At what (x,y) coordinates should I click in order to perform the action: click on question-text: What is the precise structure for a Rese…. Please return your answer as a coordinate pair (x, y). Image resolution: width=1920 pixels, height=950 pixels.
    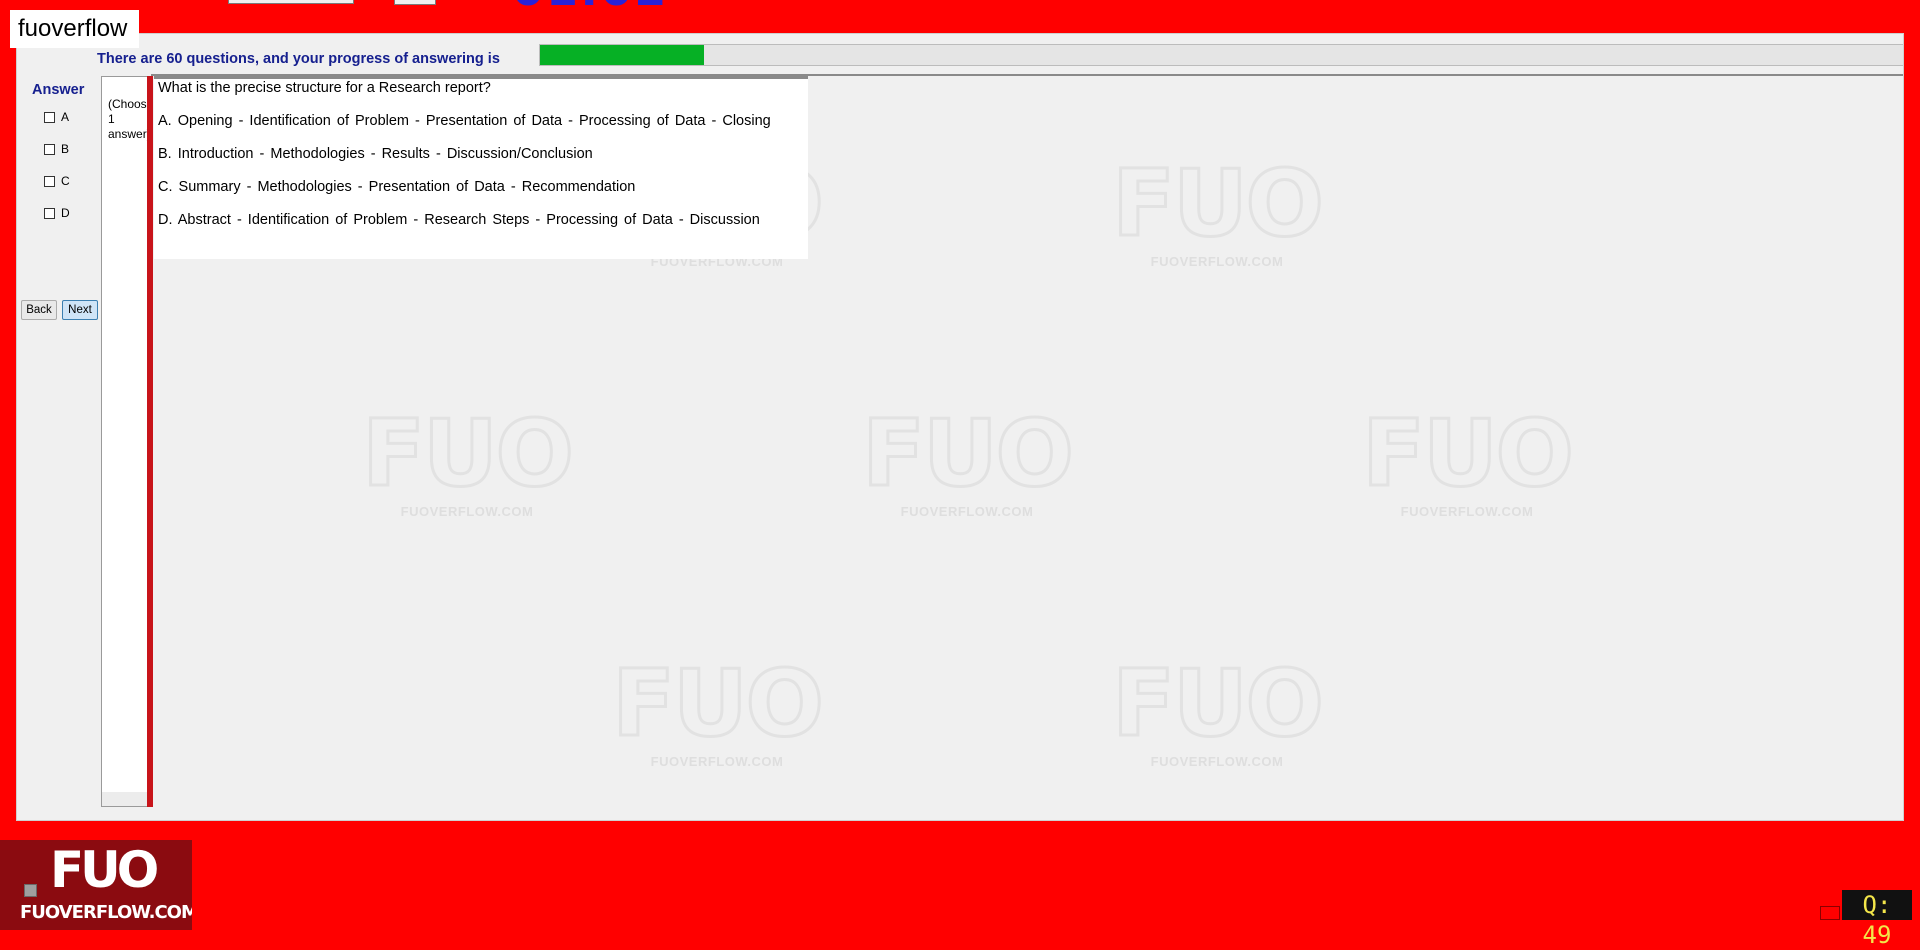
    Looking at the image, I should click on (324, 88).